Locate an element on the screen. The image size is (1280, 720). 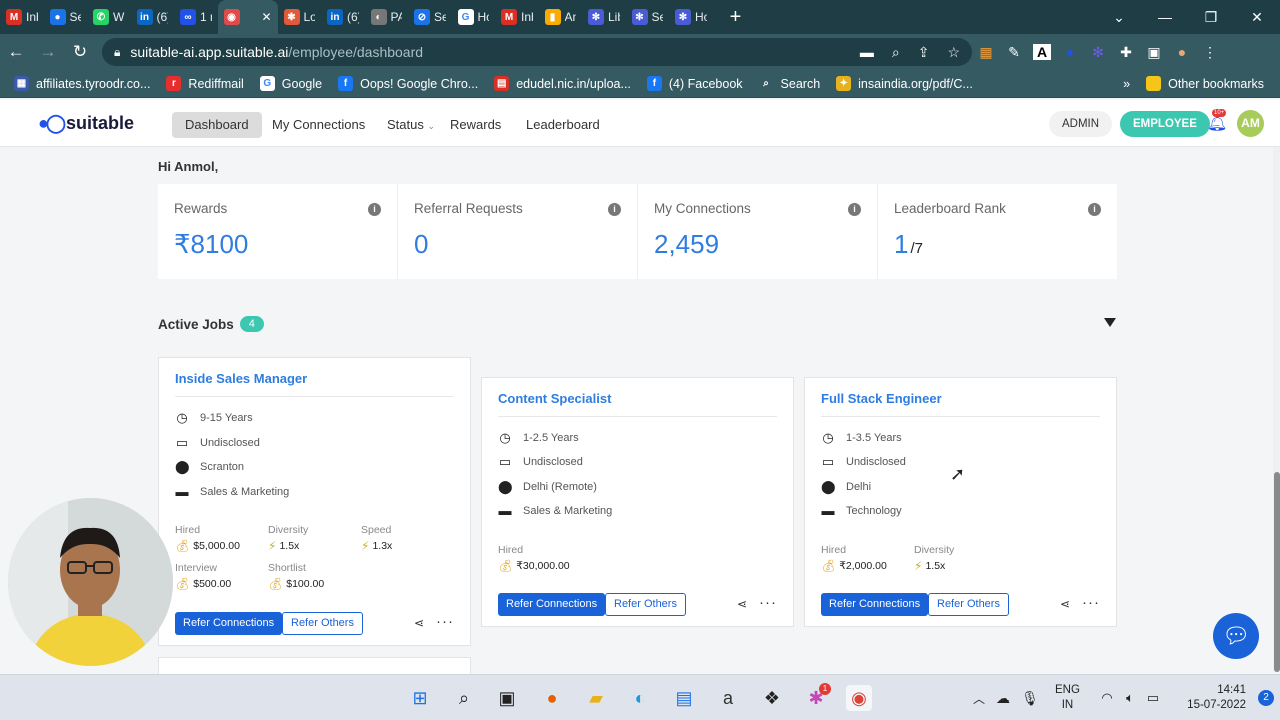
extension-blue-icon: ● is located at coordinates (1070, 52).